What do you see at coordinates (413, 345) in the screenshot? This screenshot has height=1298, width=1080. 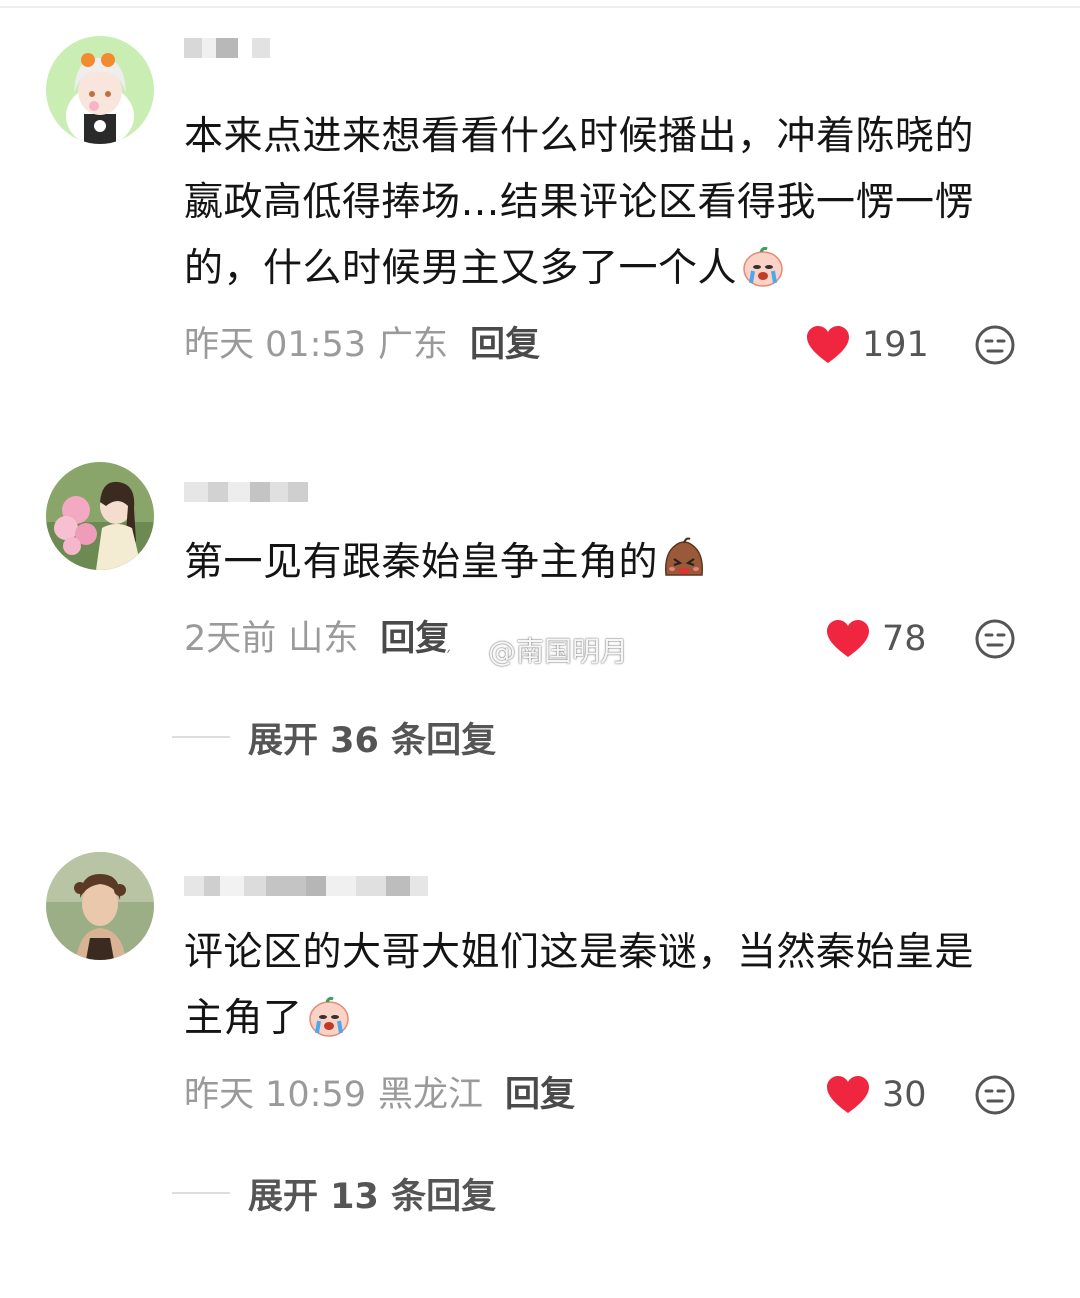 I see `location: 广东` at bounding box center [413, 345].